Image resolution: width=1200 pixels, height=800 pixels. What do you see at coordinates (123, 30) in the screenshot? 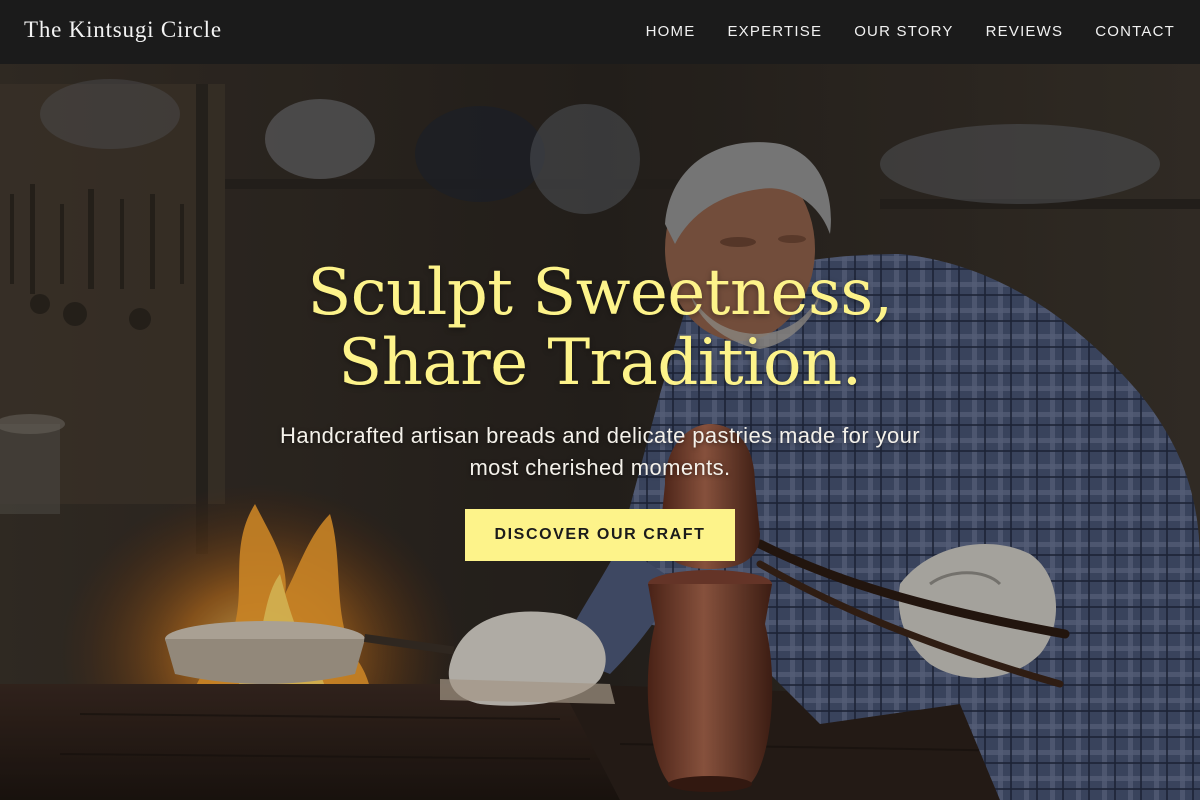
I see `brand-logo: The Kintsugi Circle` at bounding box center [123, 30].